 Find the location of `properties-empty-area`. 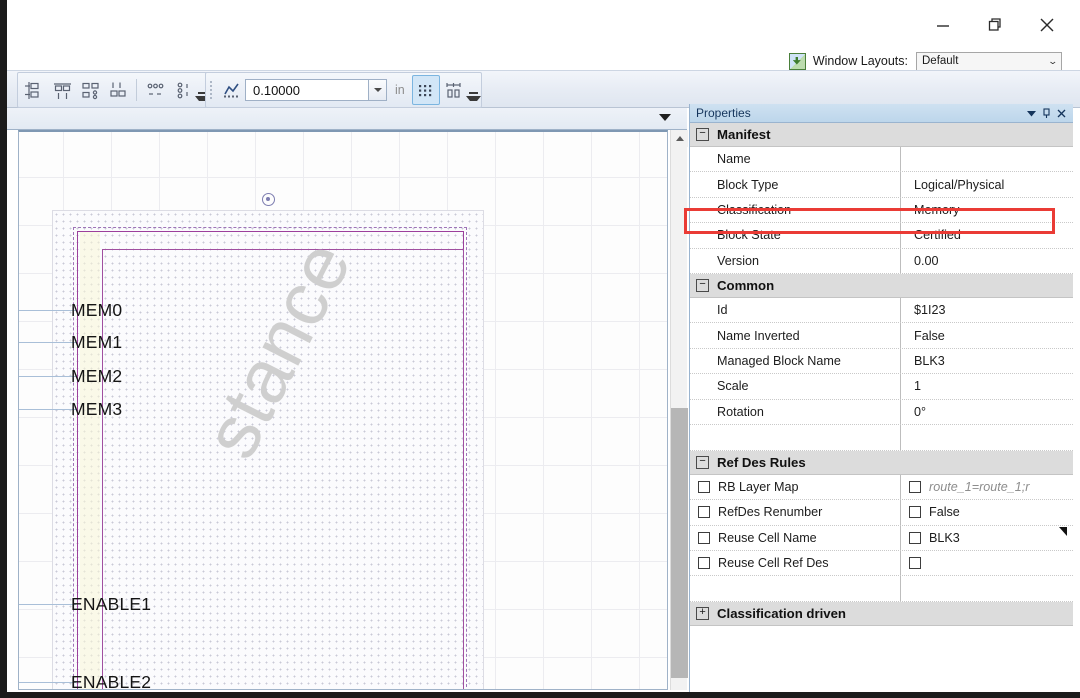

properties-empty-area is located at coordinates (881, 652).